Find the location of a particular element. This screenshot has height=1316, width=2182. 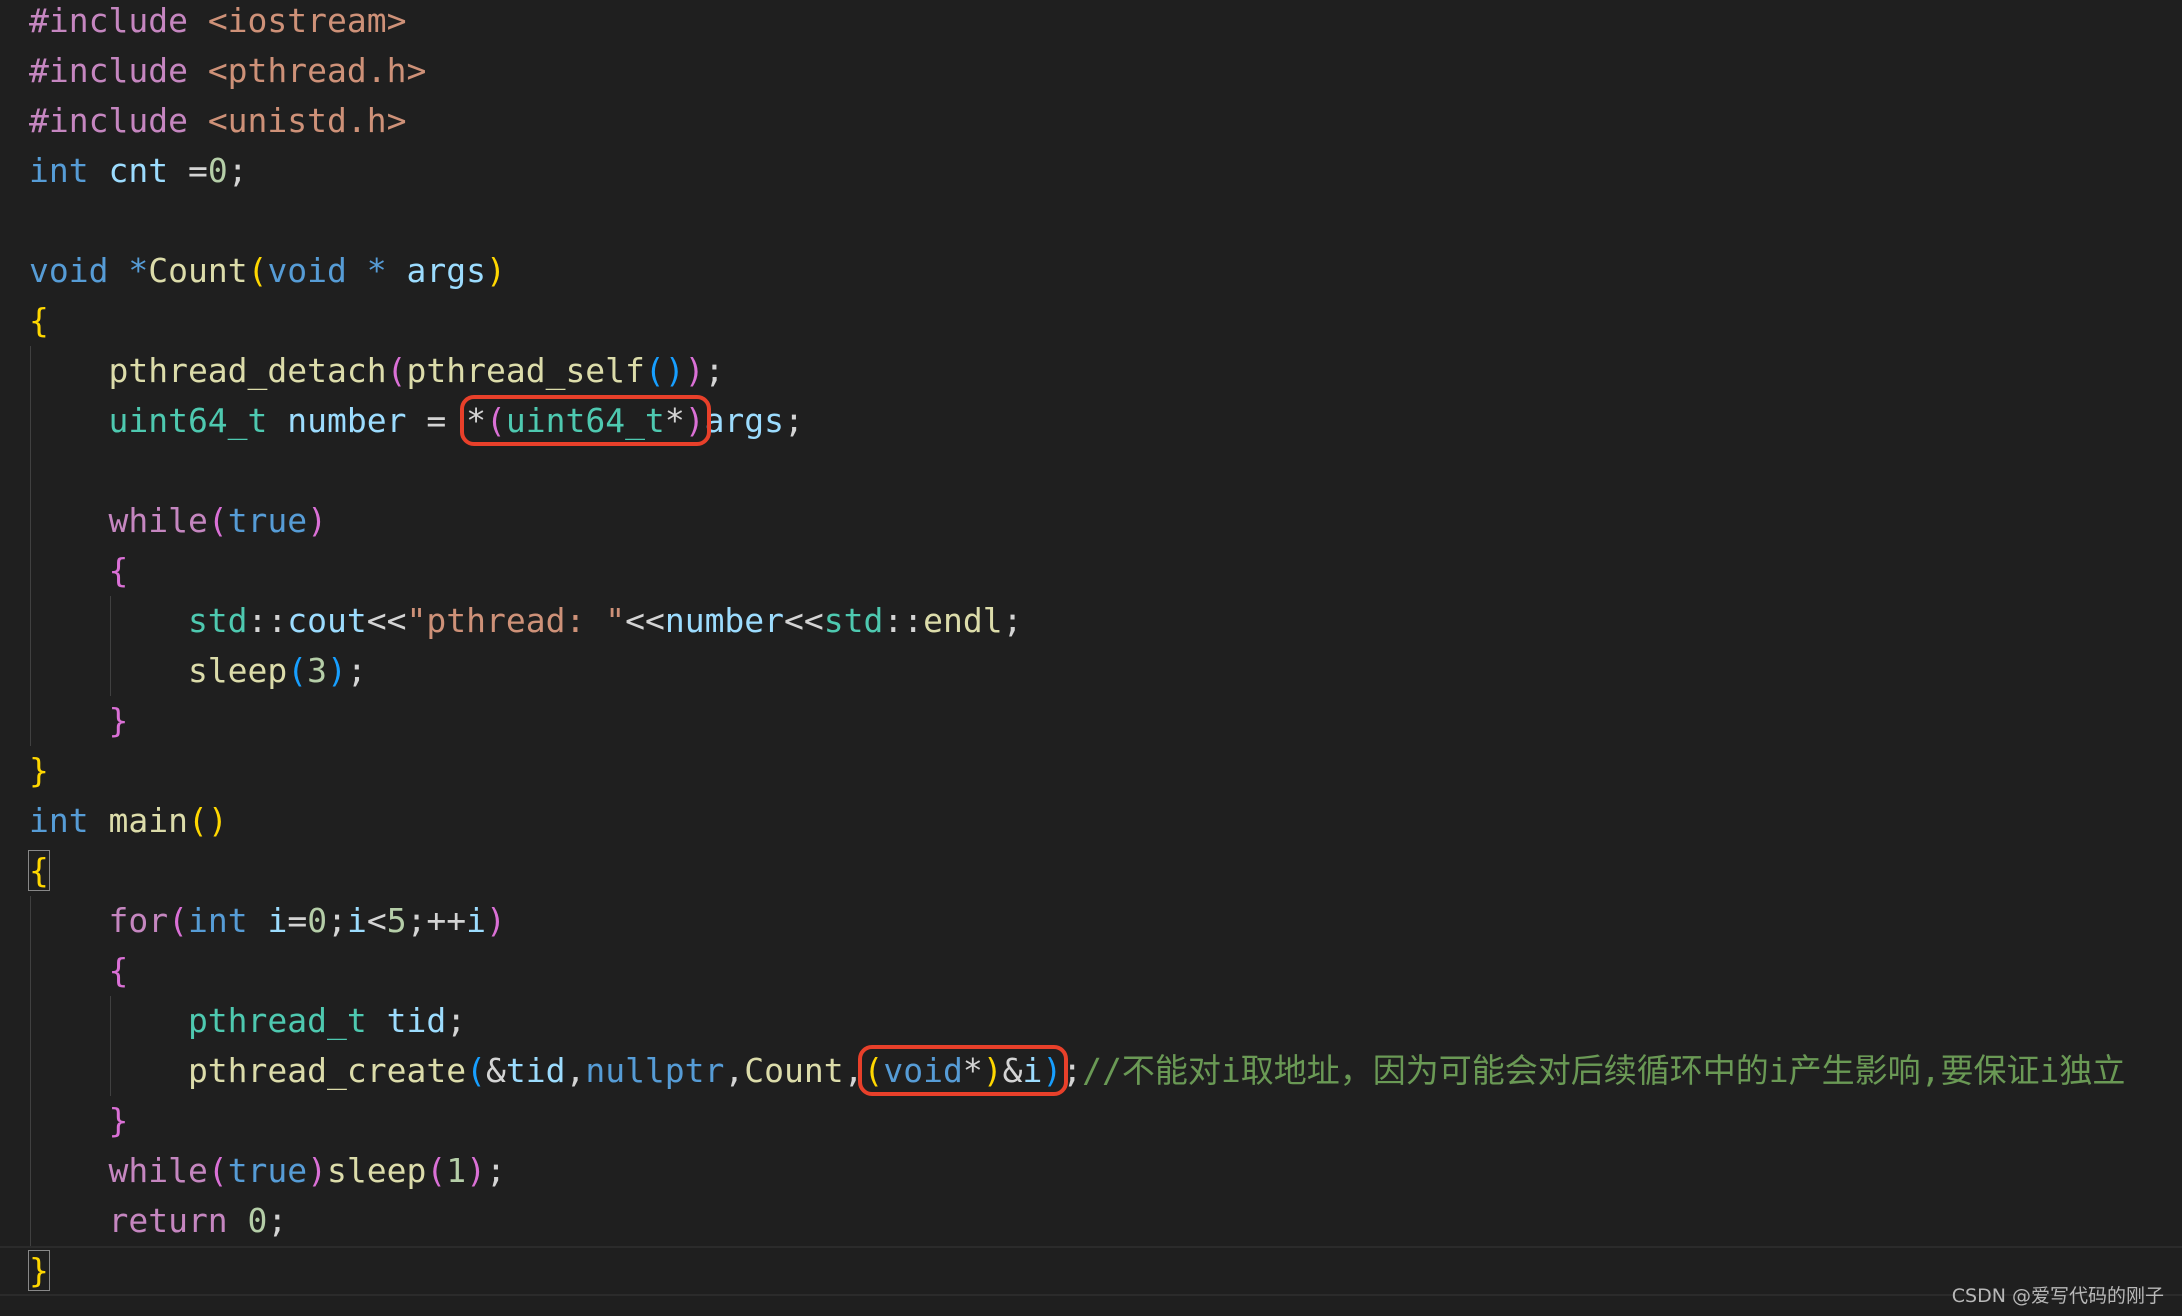

code-line: uint64_t number = *(uint64_t*)args; is located at coordinates (1091, 420).